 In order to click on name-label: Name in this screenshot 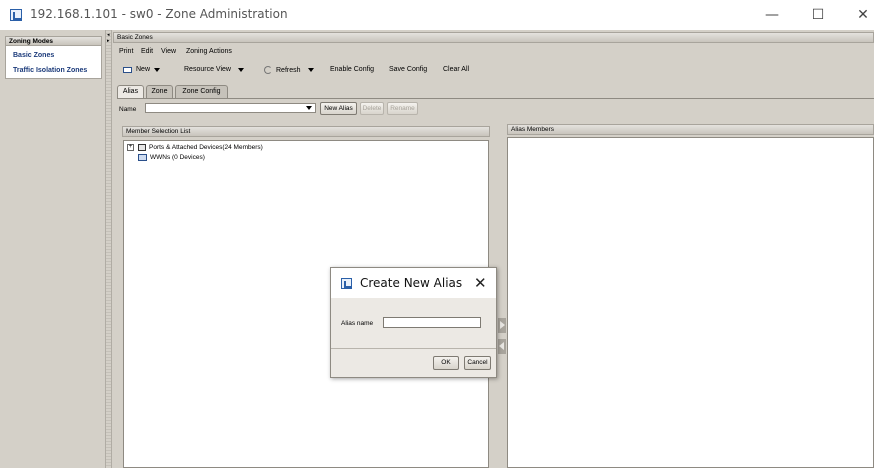, I will do `click(128, 109)`.